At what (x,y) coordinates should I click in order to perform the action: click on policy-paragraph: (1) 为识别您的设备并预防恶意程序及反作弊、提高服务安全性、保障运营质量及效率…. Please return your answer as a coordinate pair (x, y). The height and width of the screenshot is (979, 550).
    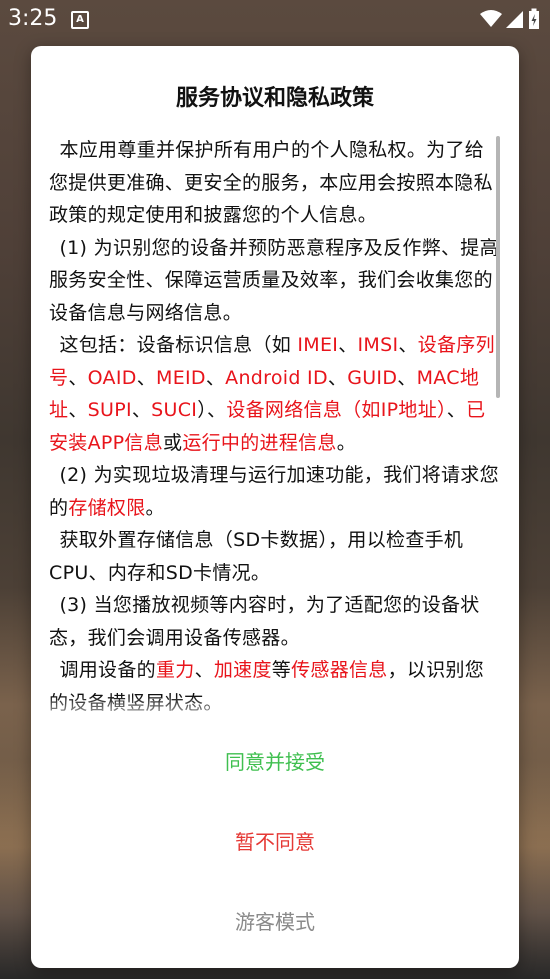
    Looking at the image, I should click on (274, 281).